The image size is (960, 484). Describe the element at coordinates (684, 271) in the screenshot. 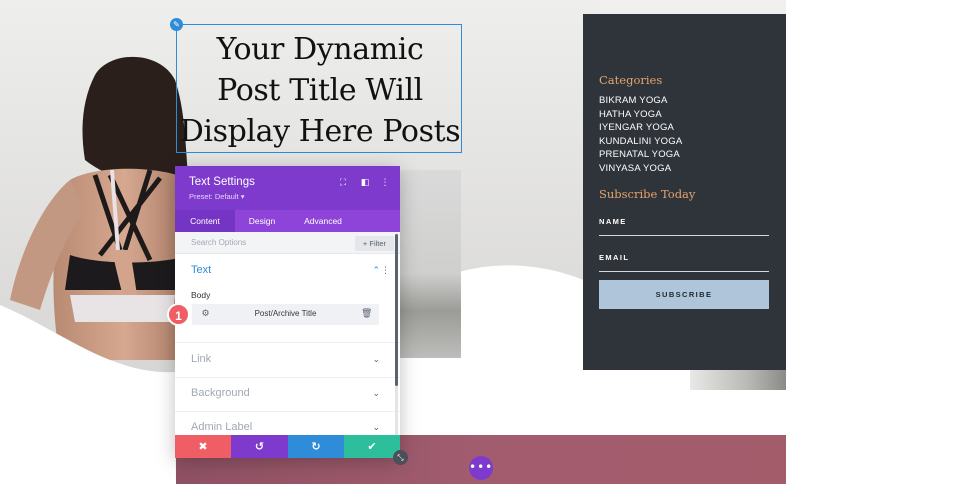

I see `email-field-underline` at that location.